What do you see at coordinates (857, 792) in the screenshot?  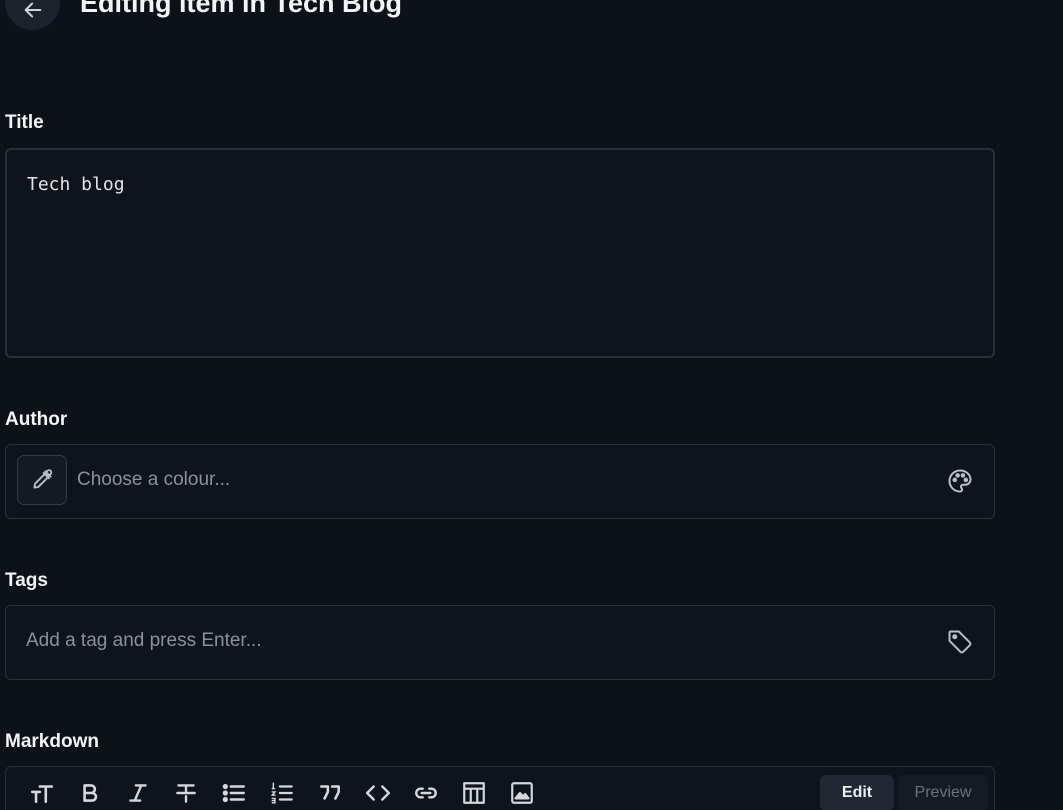 I see `tab-edit: Edit` at bounding box center [857, 792].